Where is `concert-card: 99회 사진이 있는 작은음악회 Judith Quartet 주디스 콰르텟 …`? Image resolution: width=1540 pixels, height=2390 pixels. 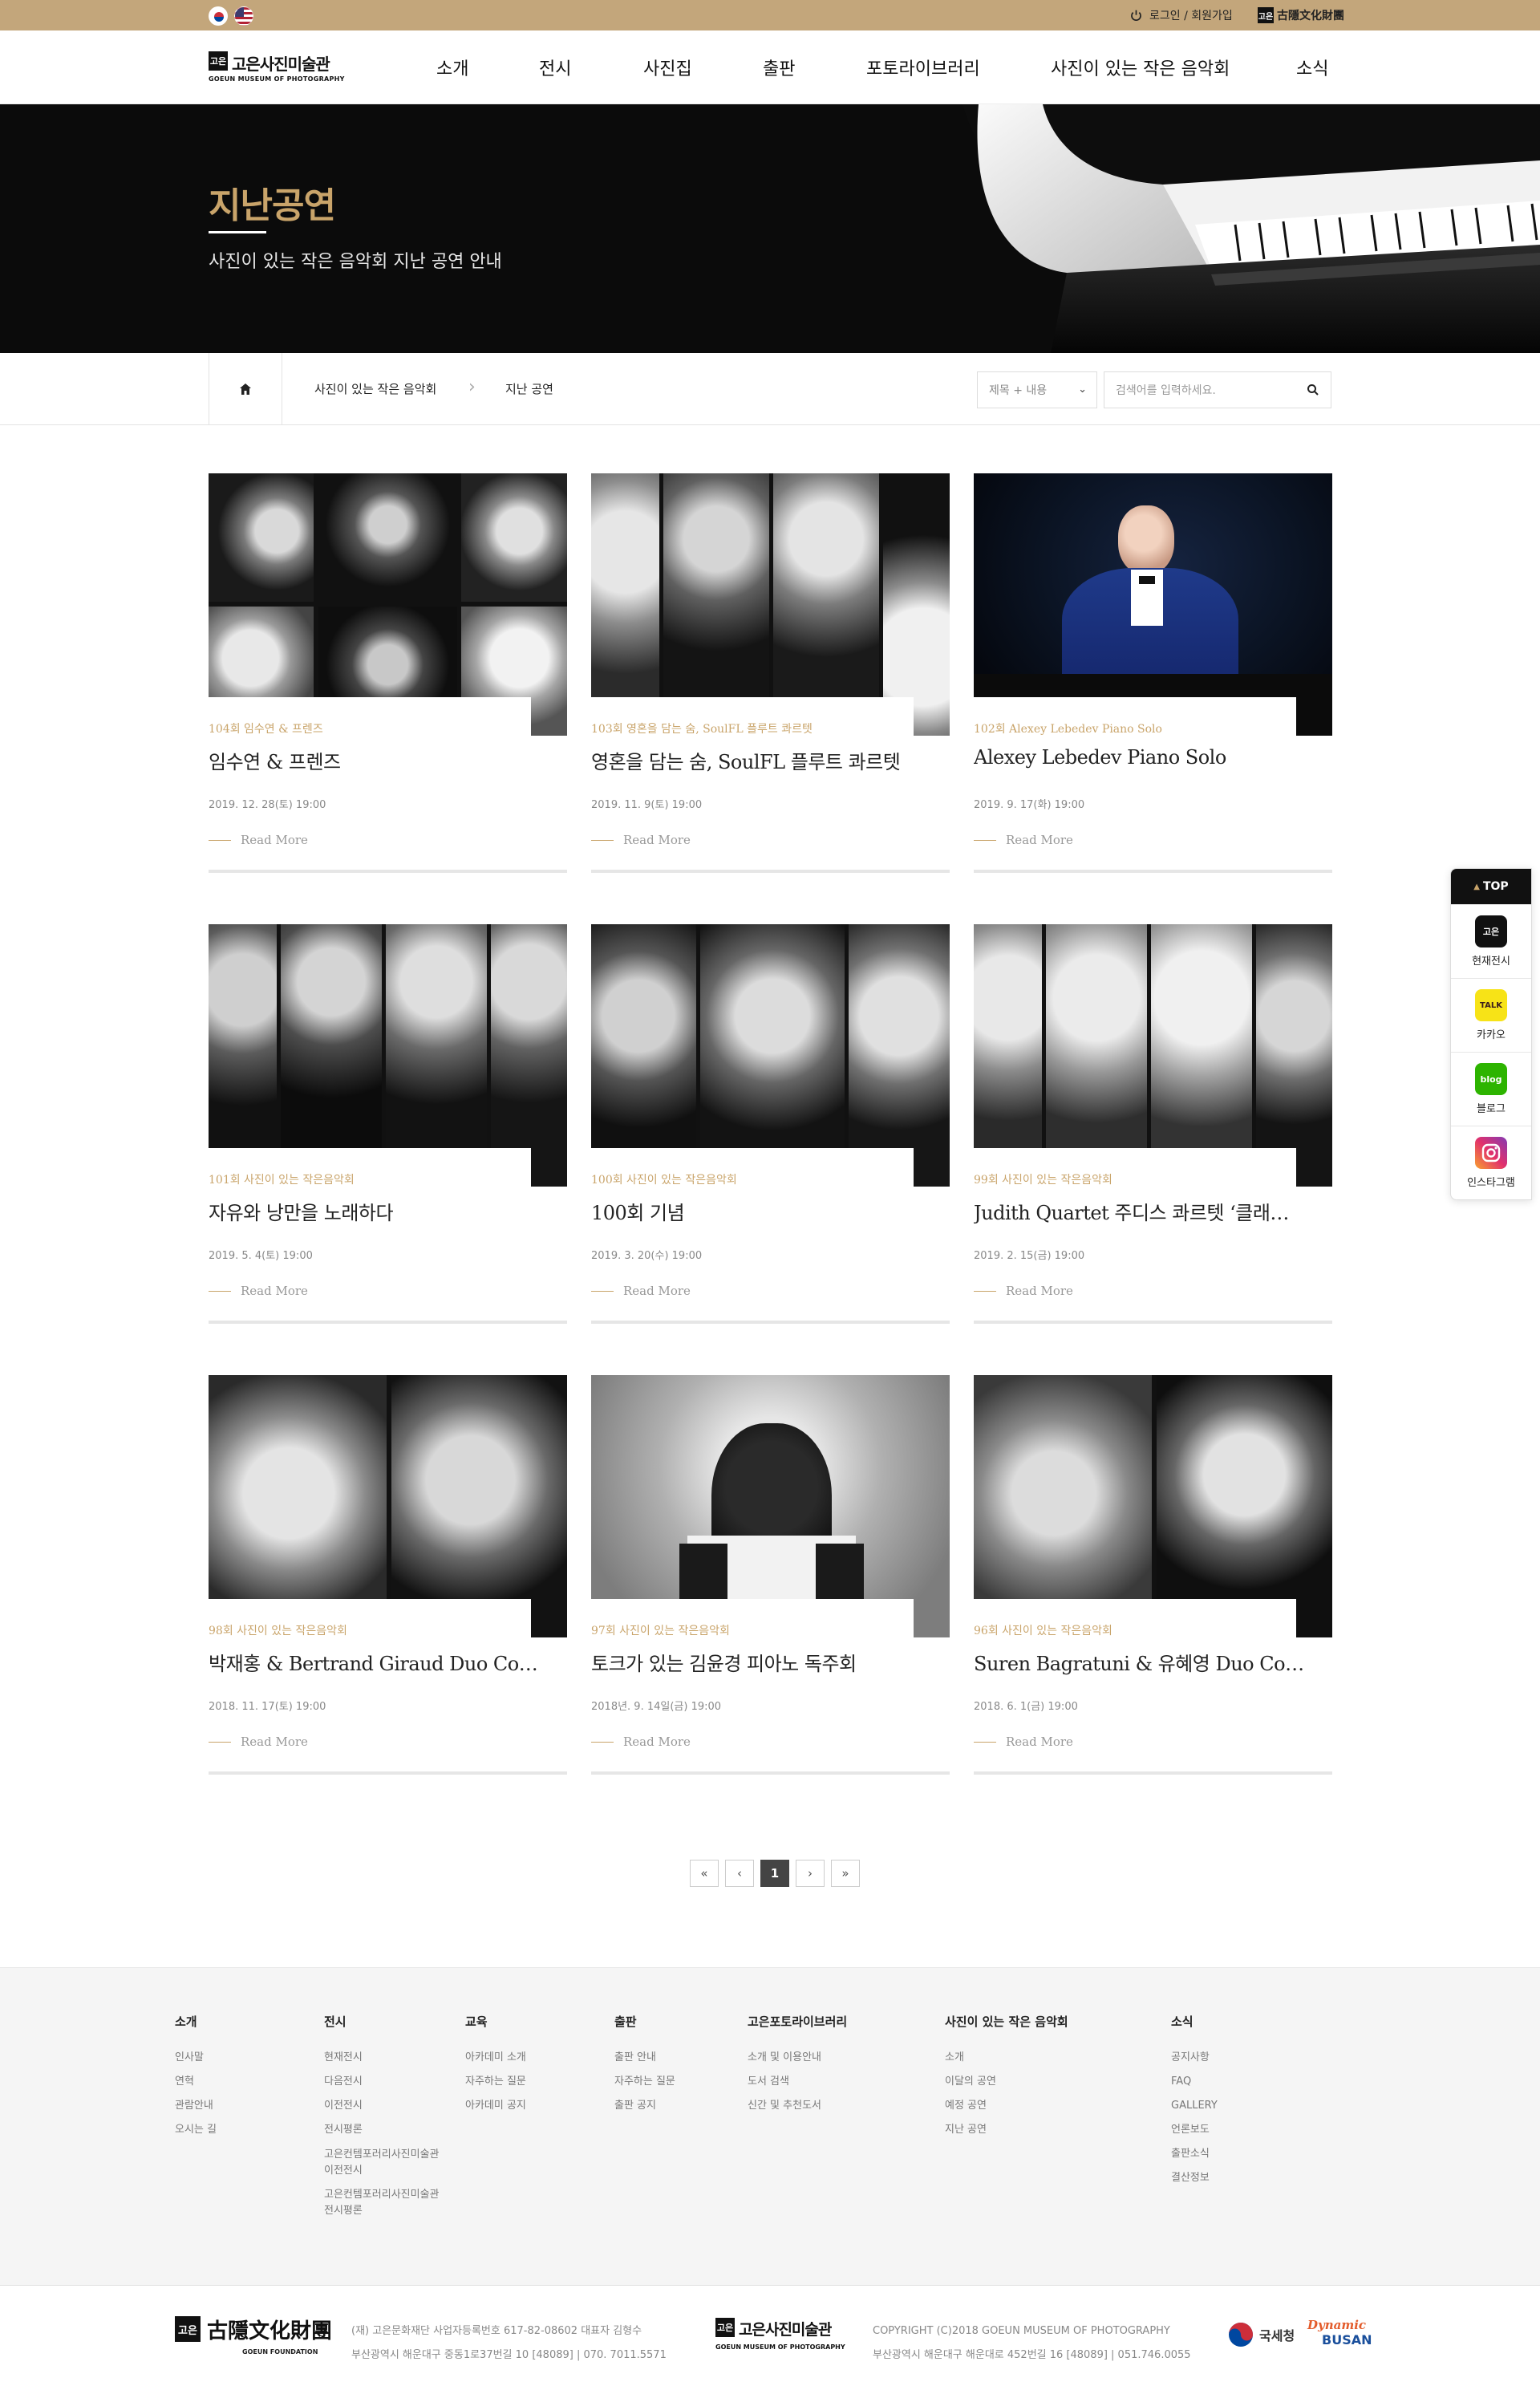
concert-card: 99회 사진이 있는 작은음악회 Judith Quartet 주디스 콰르텟 … is located at coordinates (1153, 1124).